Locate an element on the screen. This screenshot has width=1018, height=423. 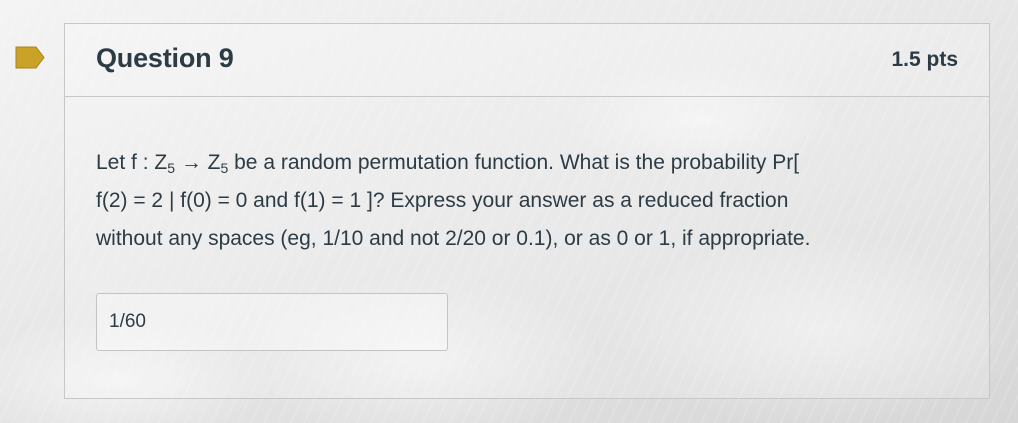
question-title: Question 9 is located at coordinates (165, 58).